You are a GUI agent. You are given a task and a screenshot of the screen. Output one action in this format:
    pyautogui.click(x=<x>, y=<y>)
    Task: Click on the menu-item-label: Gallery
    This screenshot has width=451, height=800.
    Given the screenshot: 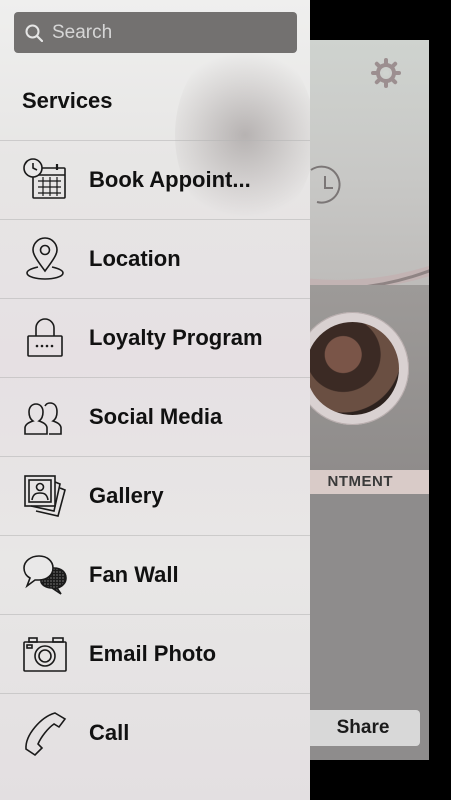 What is the action you would take?
    pyautogui.click(x=126, y=495)
    